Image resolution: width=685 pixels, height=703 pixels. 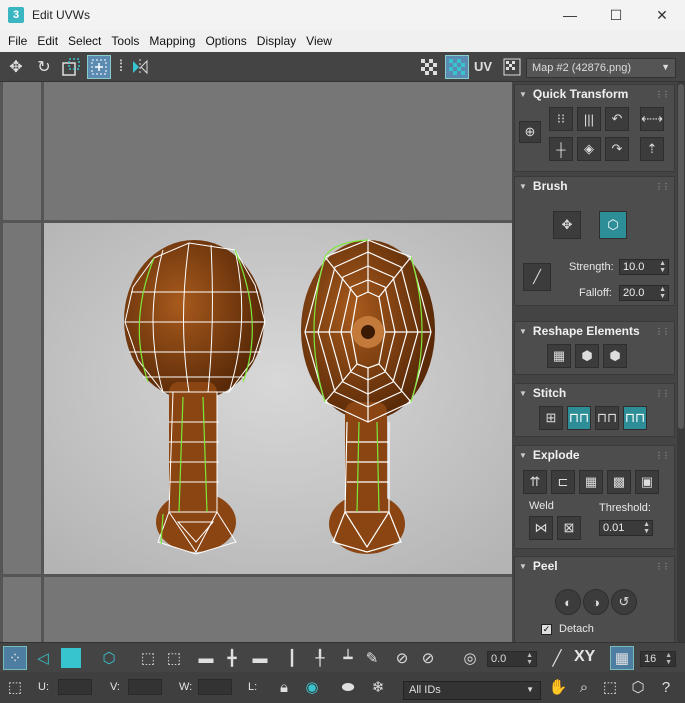 I want to click on detach-checkbox: ✓, so click(x=546, y=629).